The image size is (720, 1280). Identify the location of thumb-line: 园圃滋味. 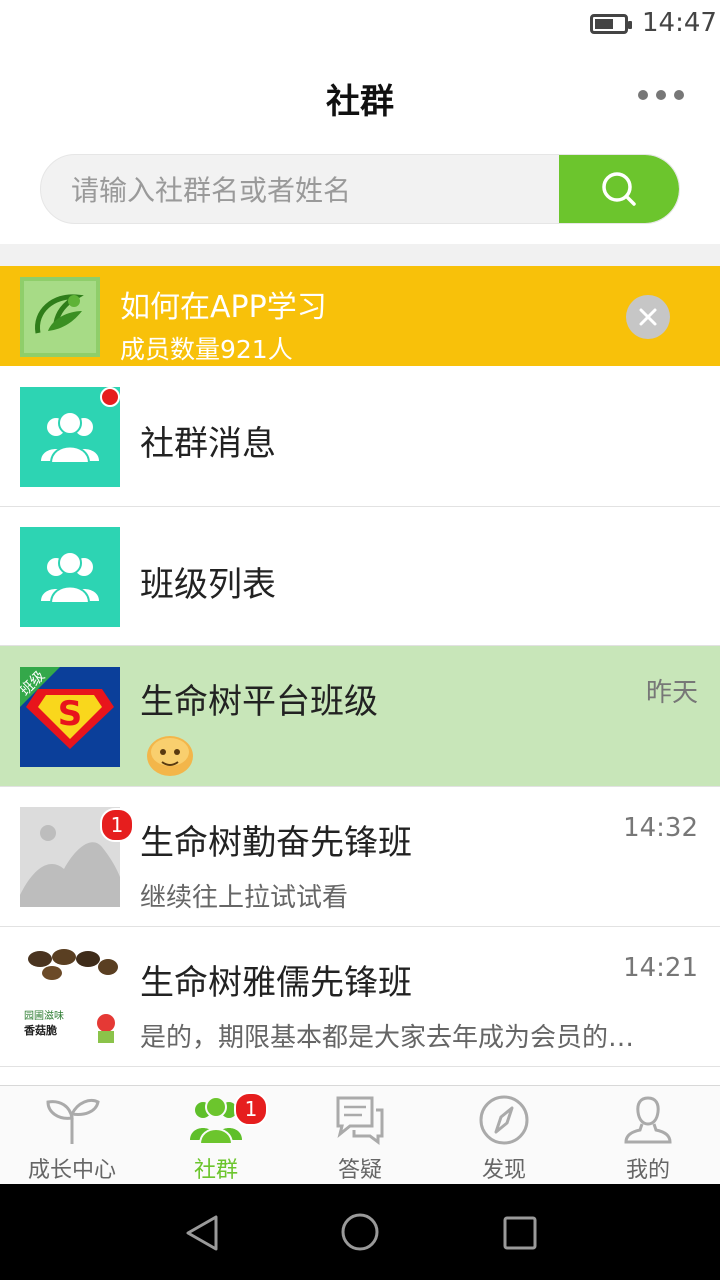
(44, 1016).